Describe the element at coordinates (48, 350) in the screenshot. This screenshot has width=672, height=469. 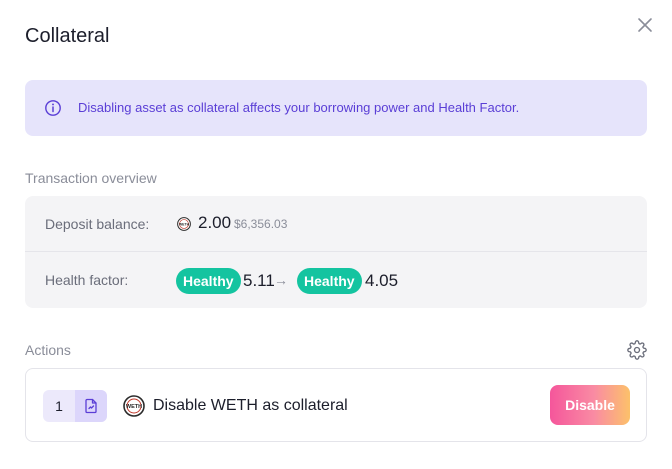
I see `actions-label: Actions` at that location.